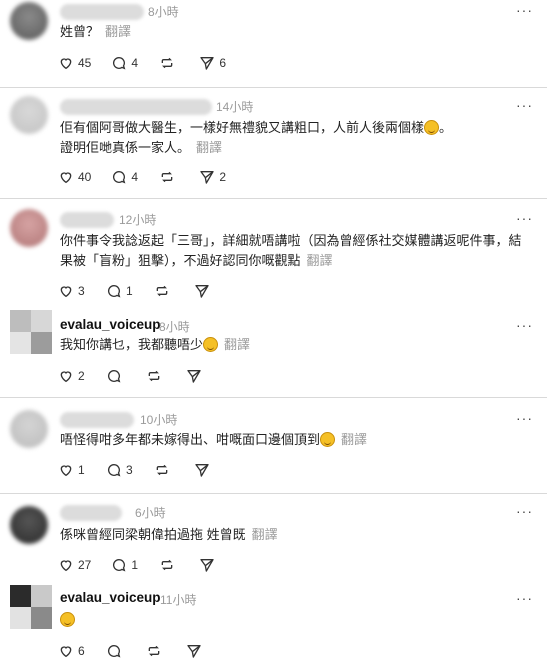 Image resolution: width=547 pixels, height=666 pixels. What do you see at coordinates (146, 291) in the screenshot?
I see `action-bar: 3 1` at bounding box center [146, 291].